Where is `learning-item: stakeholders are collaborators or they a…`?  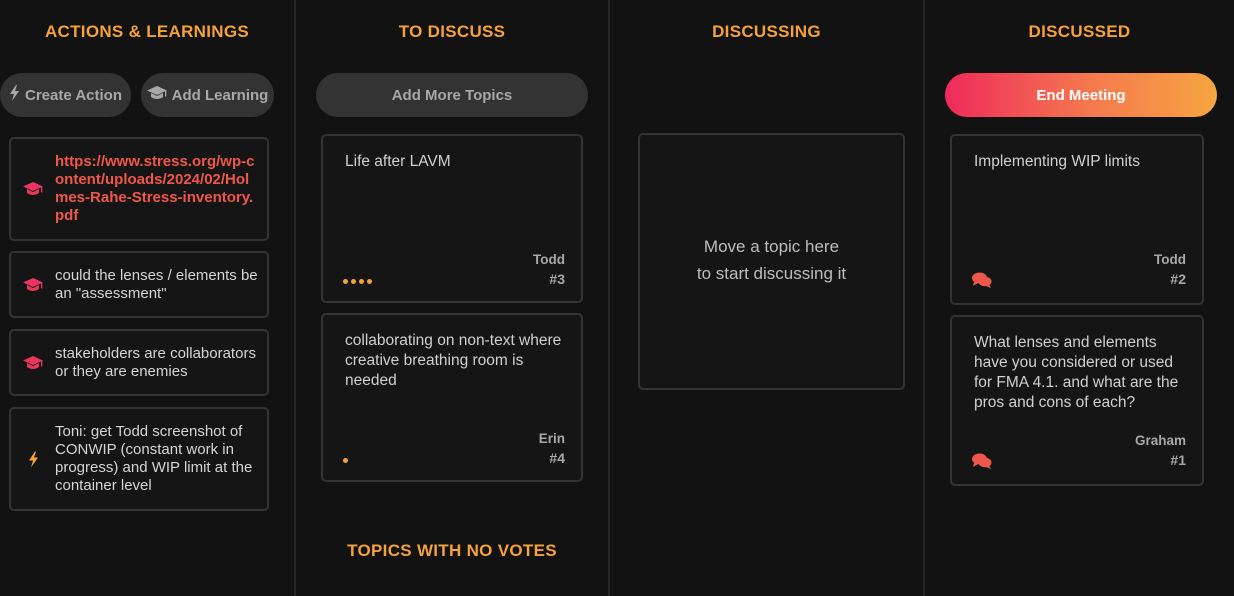 learning-item: stakeholders are collaborators or they a… is located at coordinates (139, 362).